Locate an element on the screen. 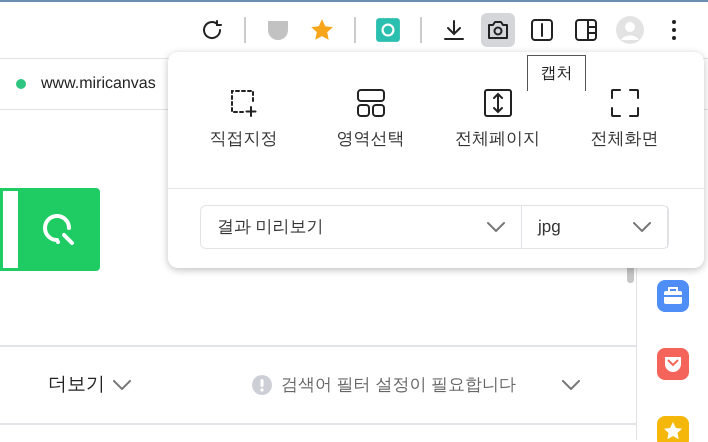 This screenshot has height=442, width=708. shield-icon is located at coordinates (278, 30).